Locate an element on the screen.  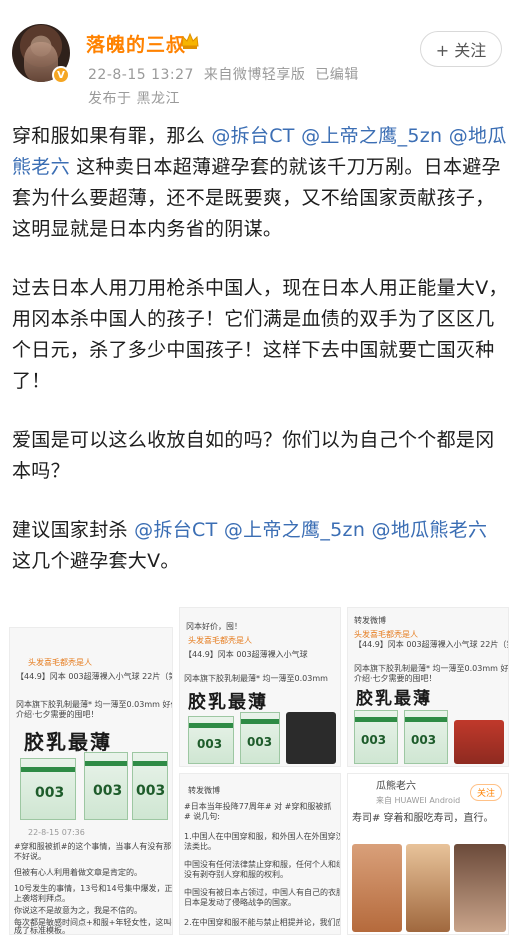
image-5-photo-sushi is located at coordinates (377, 888).